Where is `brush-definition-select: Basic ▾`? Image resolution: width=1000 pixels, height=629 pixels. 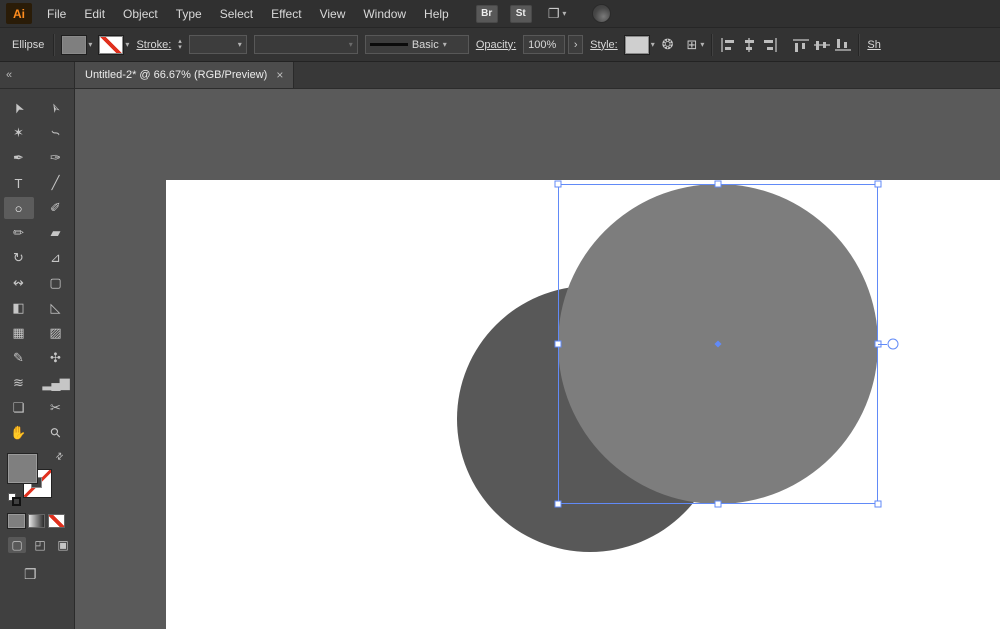
brush-definition-select: Basic ▾ is located at coordinates (416, 44).